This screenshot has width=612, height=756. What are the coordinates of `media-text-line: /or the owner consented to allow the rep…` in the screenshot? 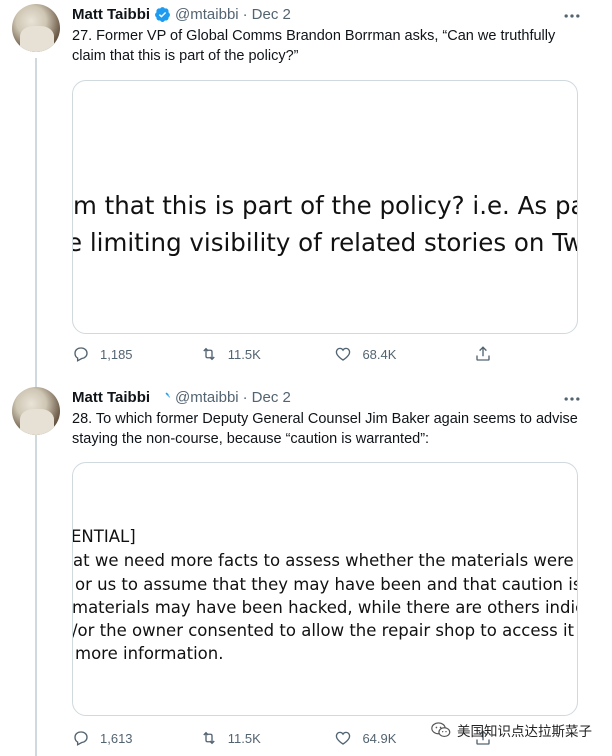 It's located at (325, 630).